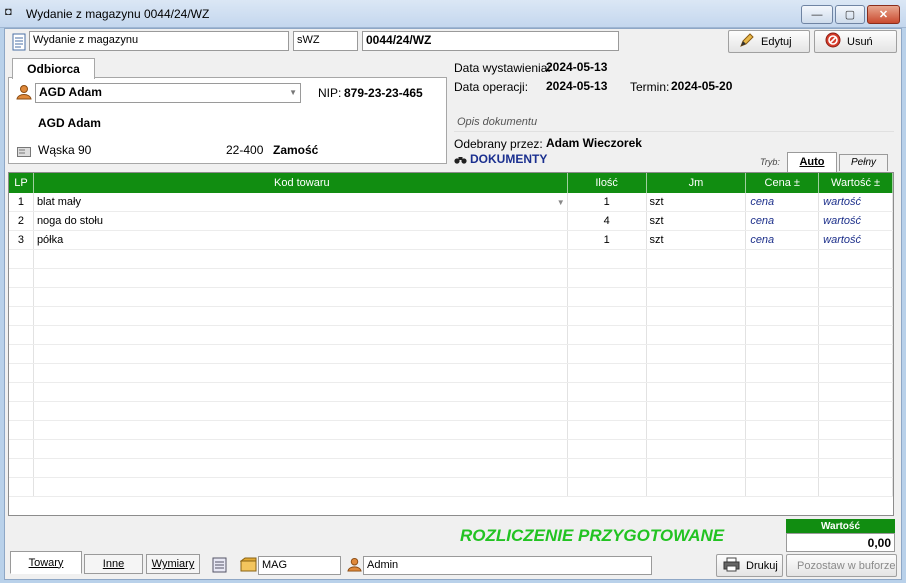  I want to click on tab-mode-auto: Auto, so click(812, 162).